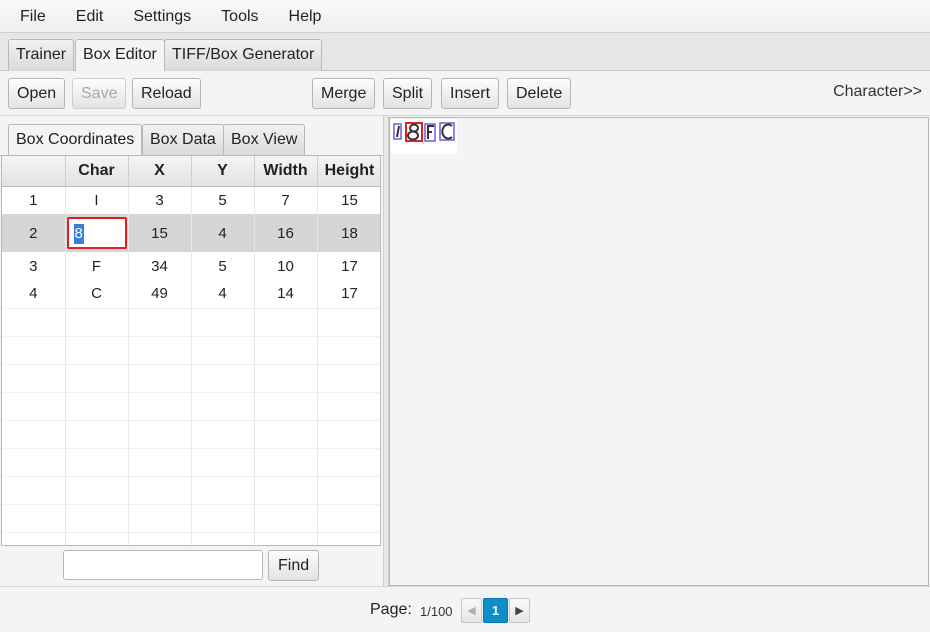 This screenshot has width=930, height=632. I want to click on find-button: Find, so click(294, 565).